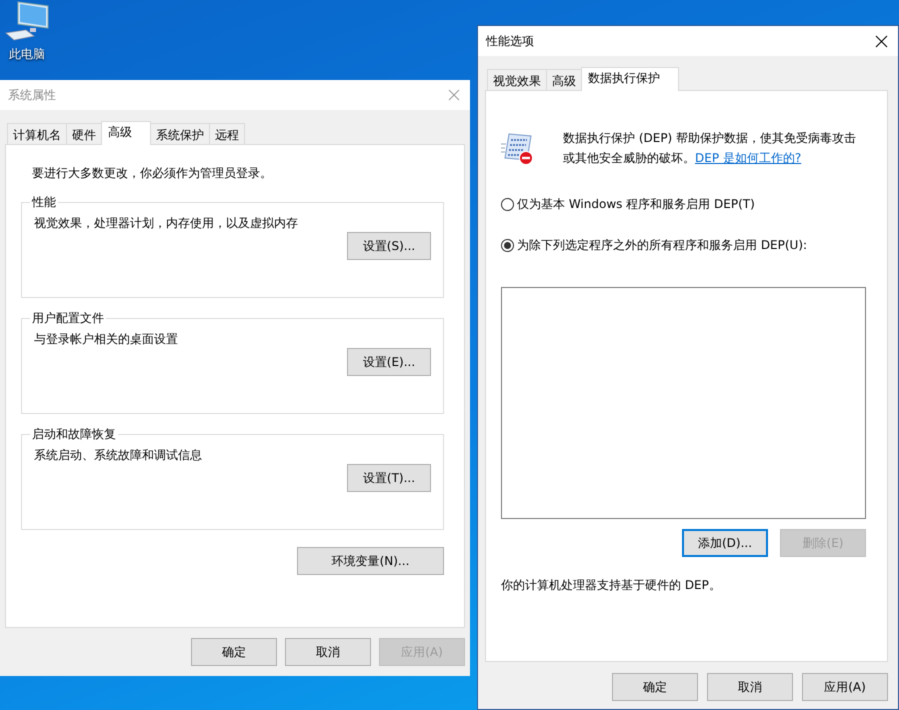 This screenshot has width=899, height=710. What do you see at coordinates (126, 133) in the screenshot?
I see `tab: 高级` at bounding box center [126, 133].